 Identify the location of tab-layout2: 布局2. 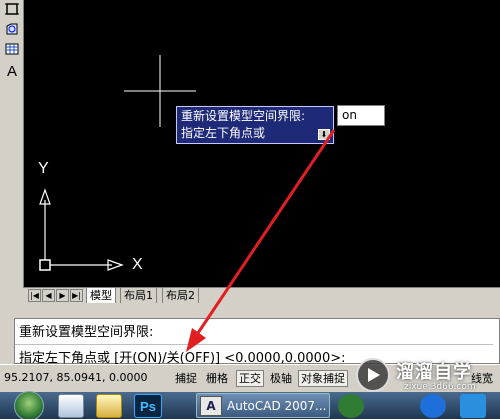
(180, 296).